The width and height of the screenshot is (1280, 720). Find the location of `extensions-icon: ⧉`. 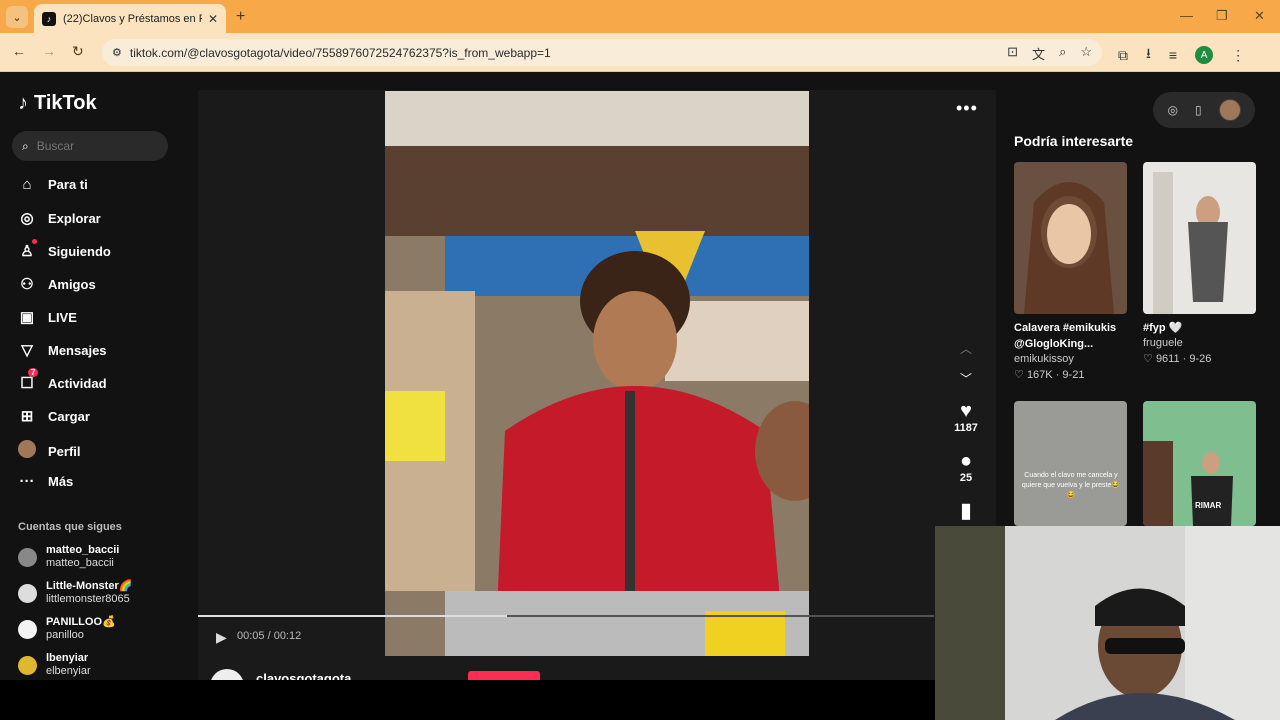

extensions-icon: ⧉ is located at coordinates (1123, 55).